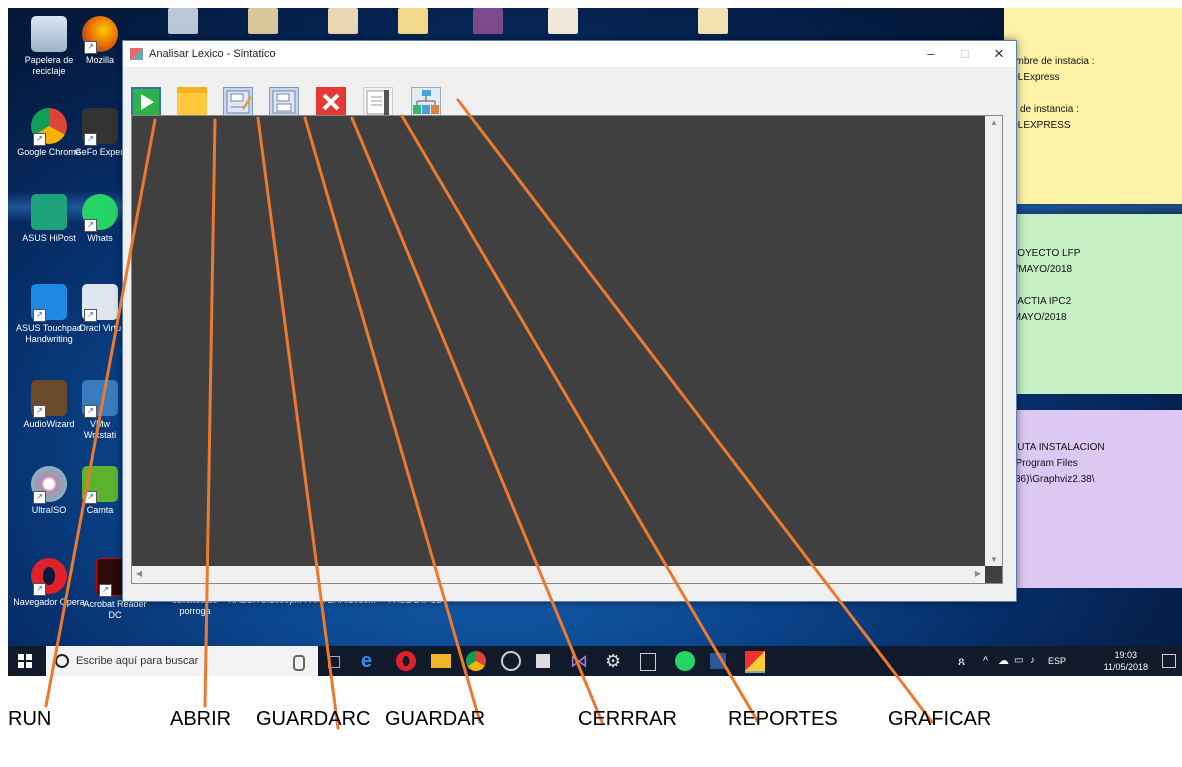 The height and width of the screenshot is (767, 1182). What do you see at coordinates (49, 212) in the screenshot?
I see `asus-hipost-icon` at bounding box center [49, 212].